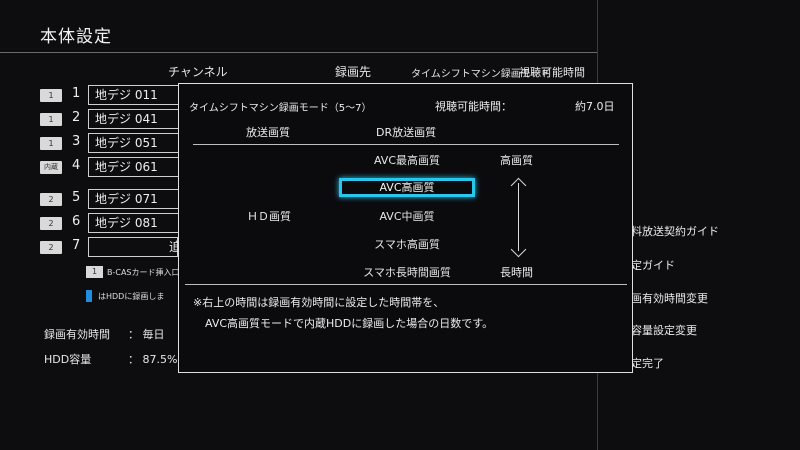 This screenshot has height=450, width=800. Describe the element at coordinates (280, 108) in the screenshot. I see `dialog-title: タイムシフトマシン録画モード（5〜7）` at that location.